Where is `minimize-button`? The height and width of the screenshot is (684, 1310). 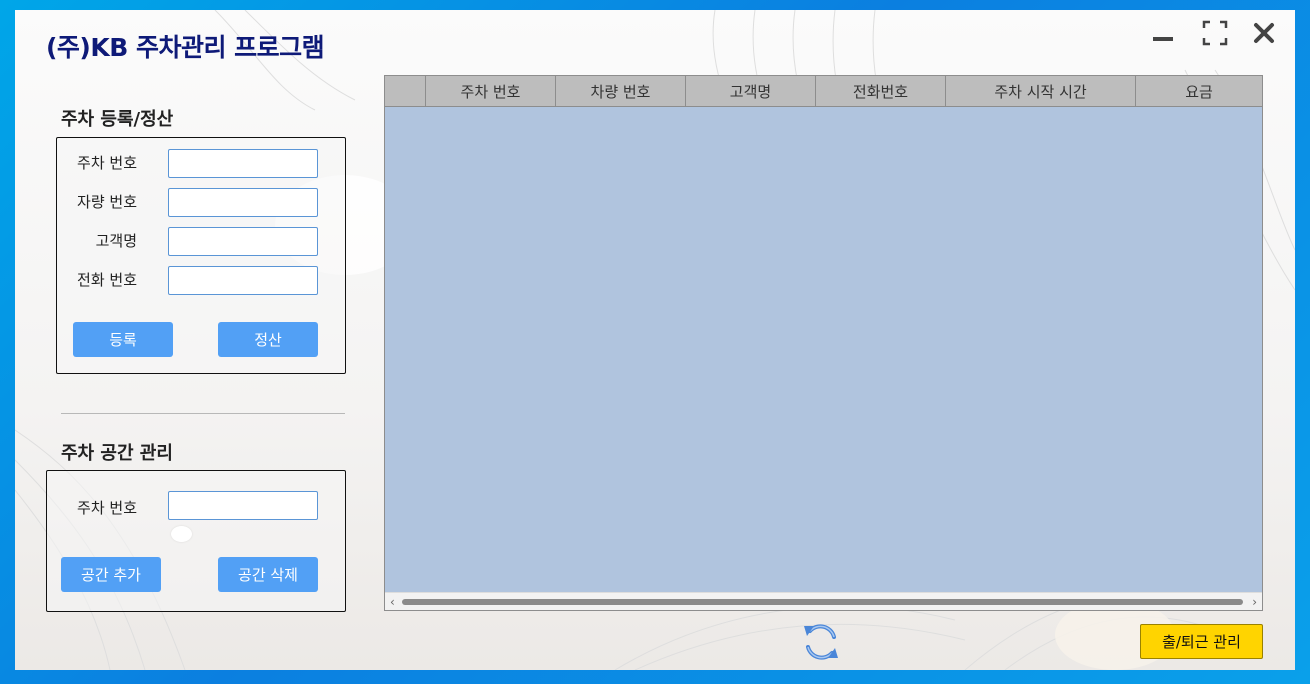
minimize-button is located at coordinates (1163, 33).